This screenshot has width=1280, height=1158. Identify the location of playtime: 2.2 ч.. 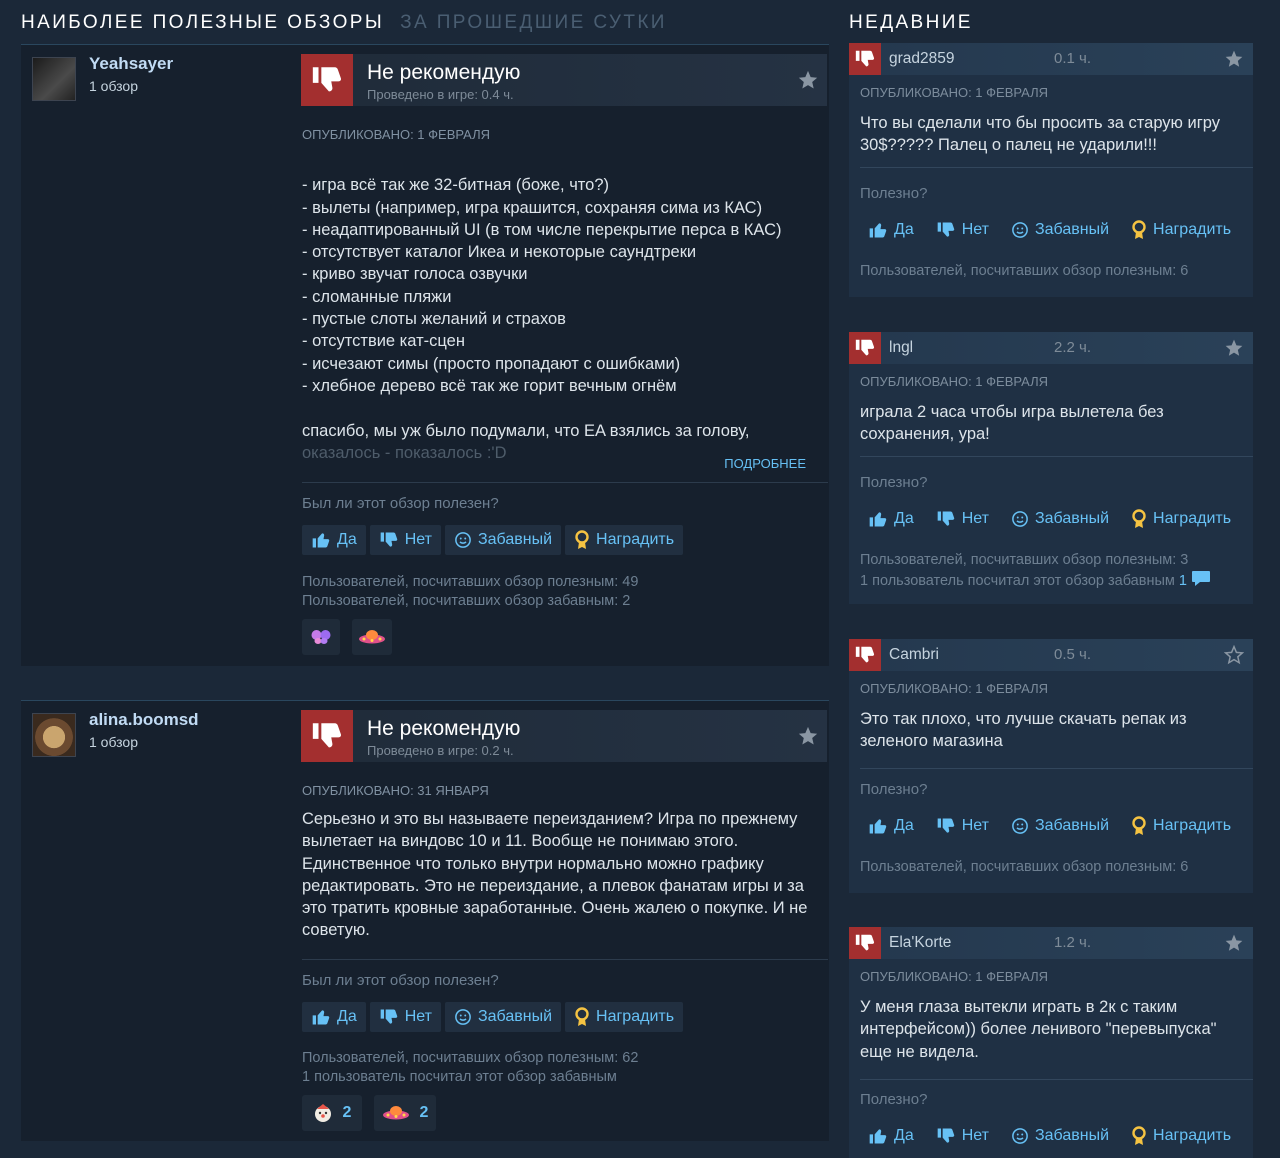
(1073, 347).